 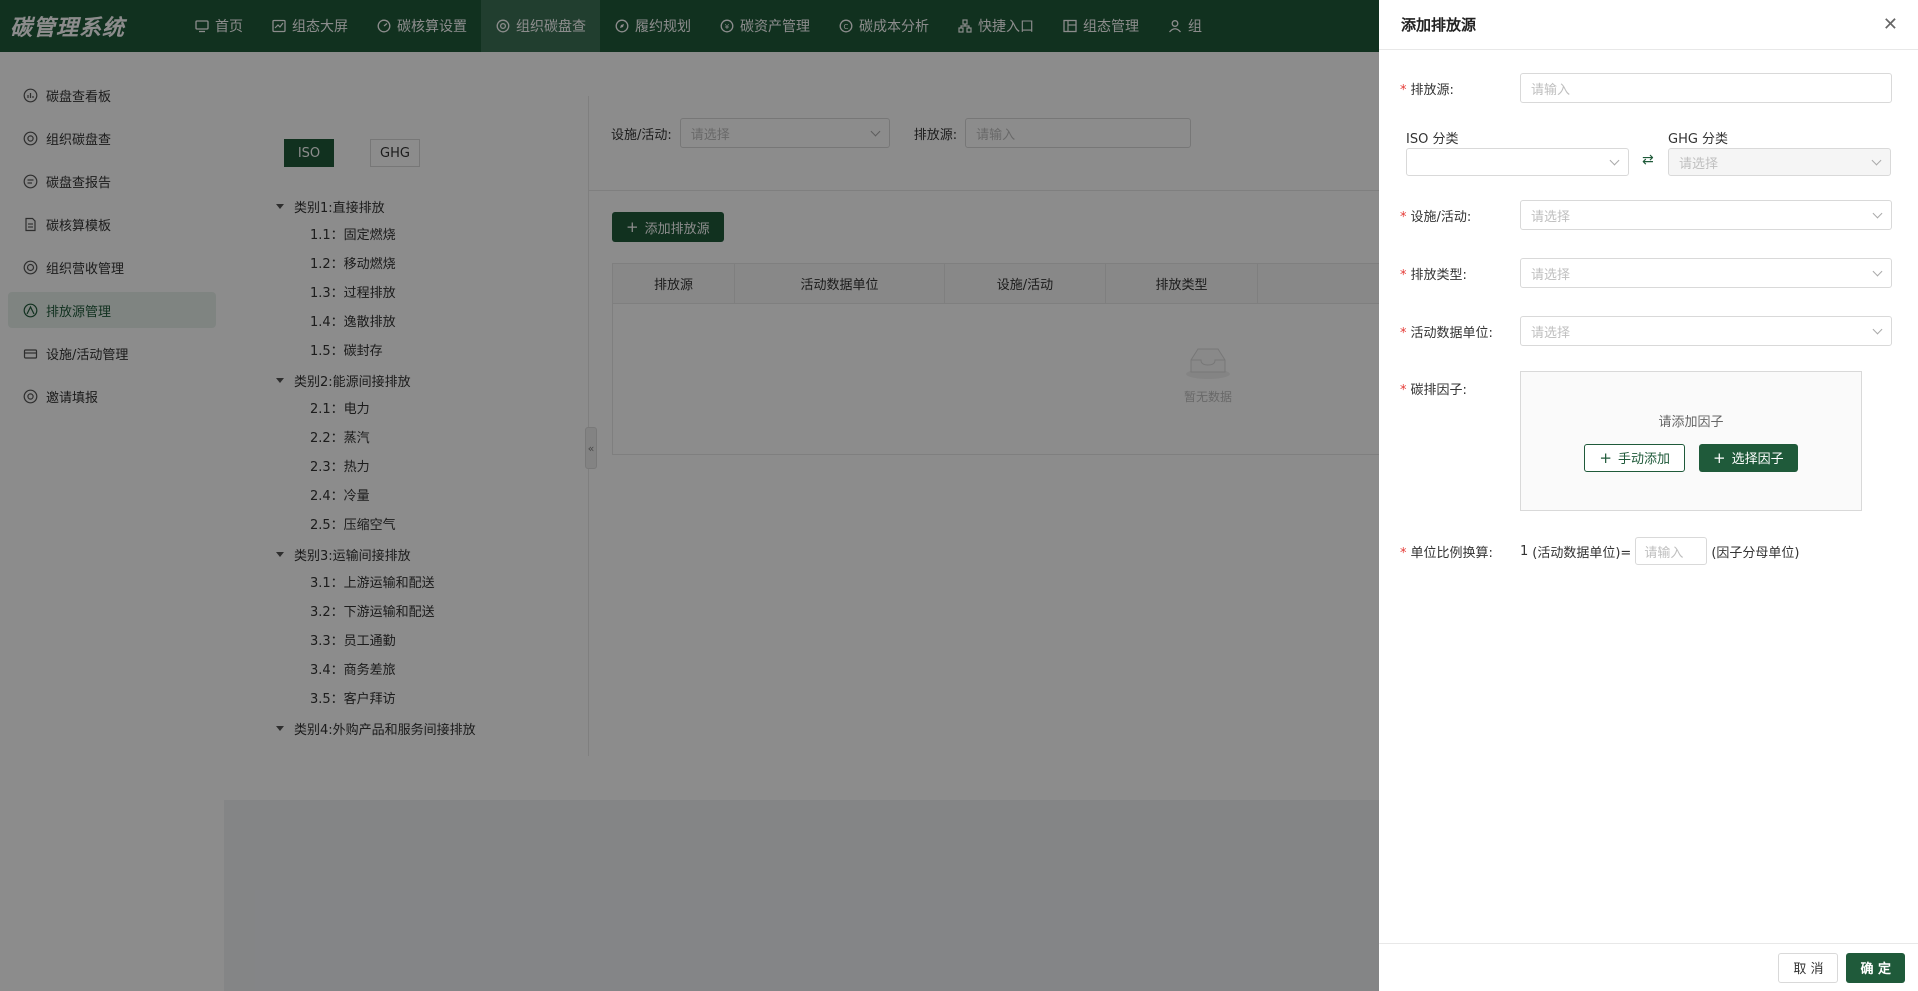 What do you see at coordinates (1706, 88) in the screenshot?
I see `emission-source-input: 请输入` at bounding box center [1706, 88].